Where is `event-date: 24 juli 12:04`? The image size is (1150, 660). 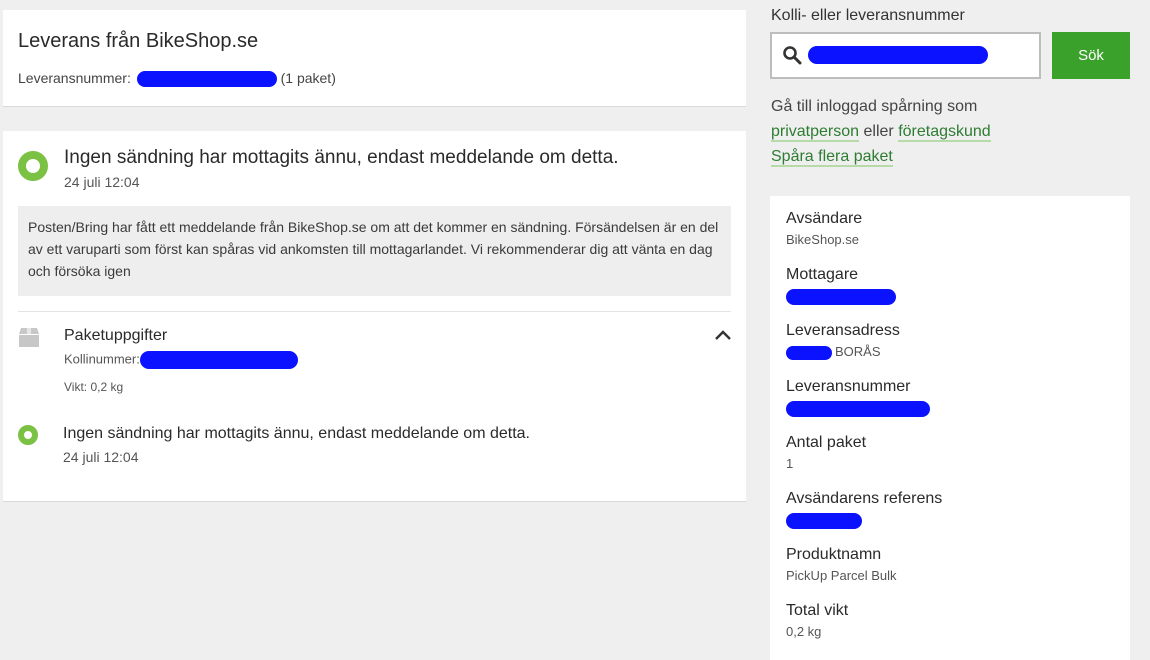 event-date: 24 juli 12:04 is located at coordinates (102, 182).